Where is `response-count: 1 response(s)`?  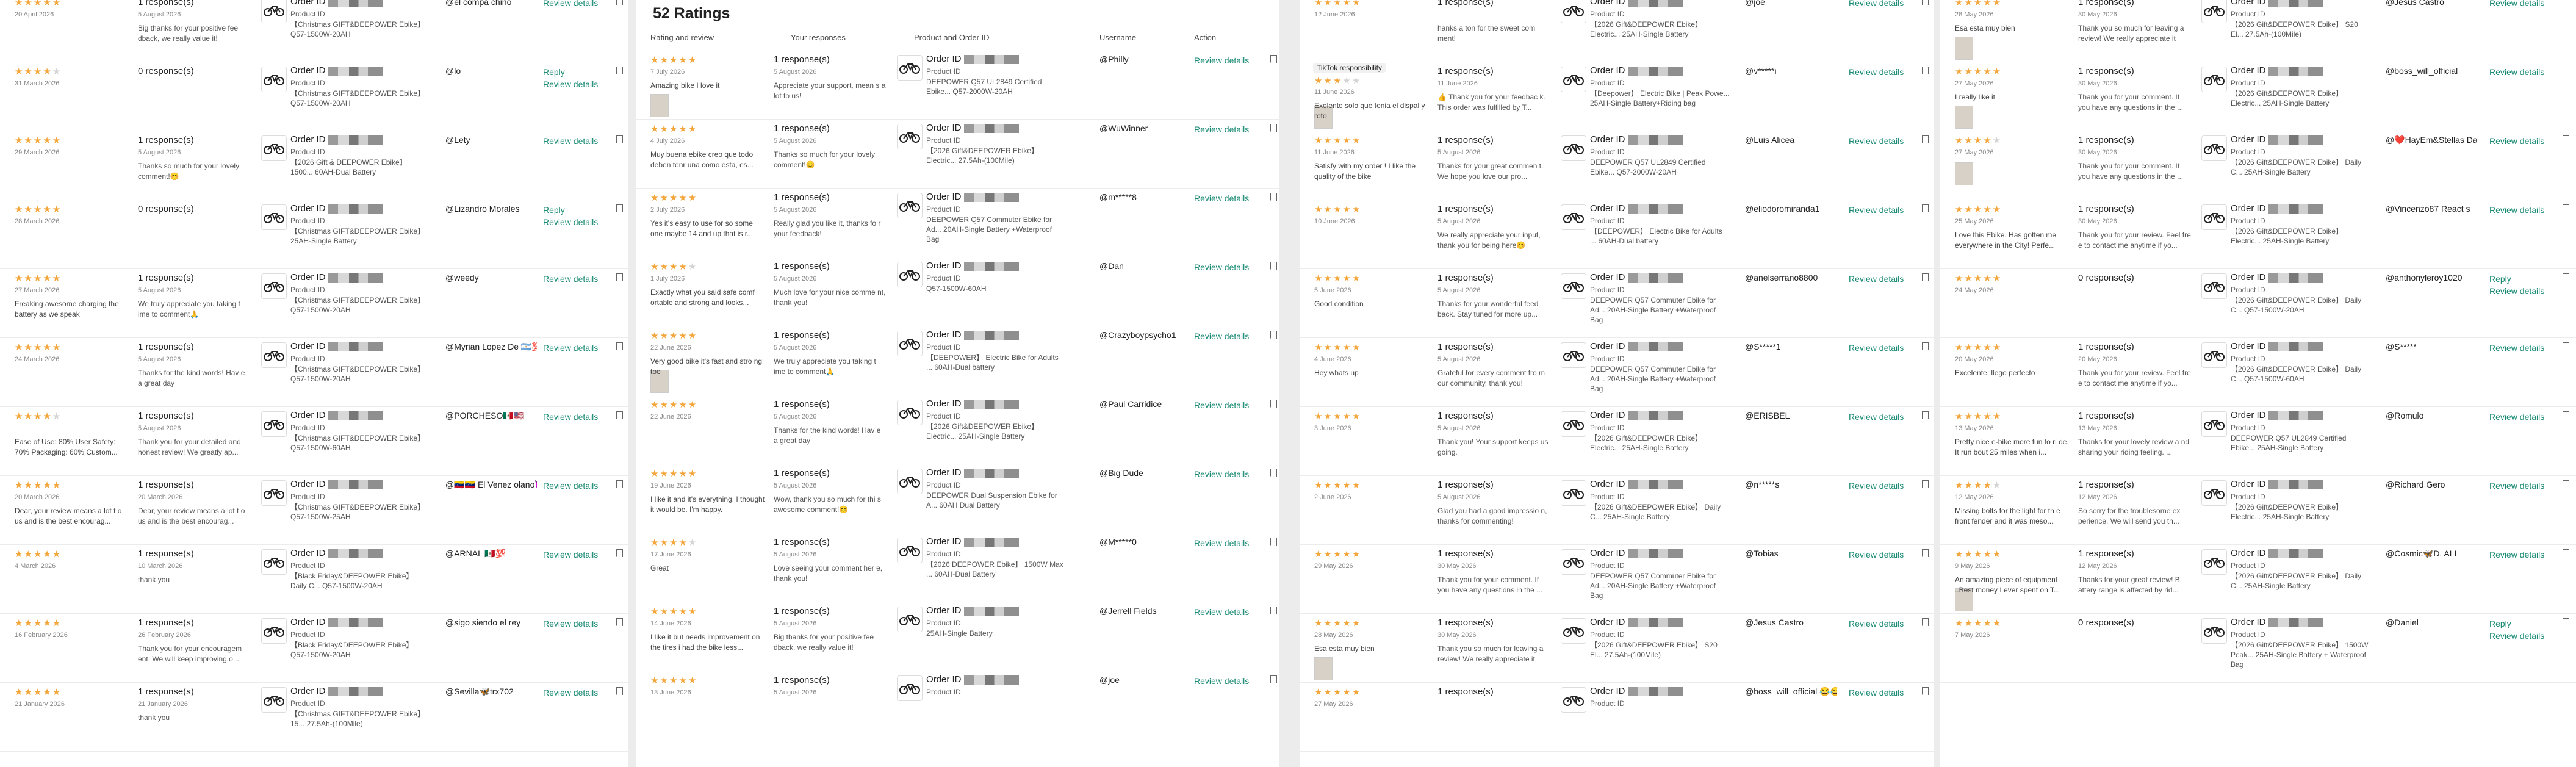 response-count: 1 response(s) is located at coordinates (2106, 209).